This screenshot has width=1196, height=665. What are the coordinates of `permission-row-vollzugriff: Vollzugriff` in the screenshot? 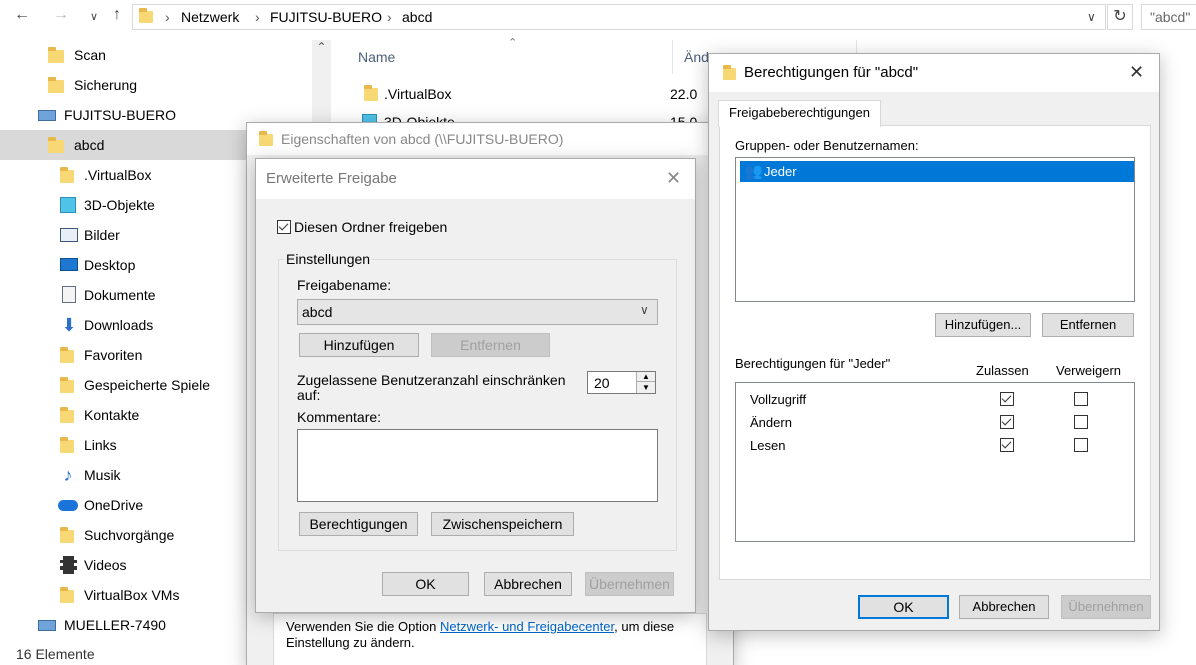 It's located at (935, 400).